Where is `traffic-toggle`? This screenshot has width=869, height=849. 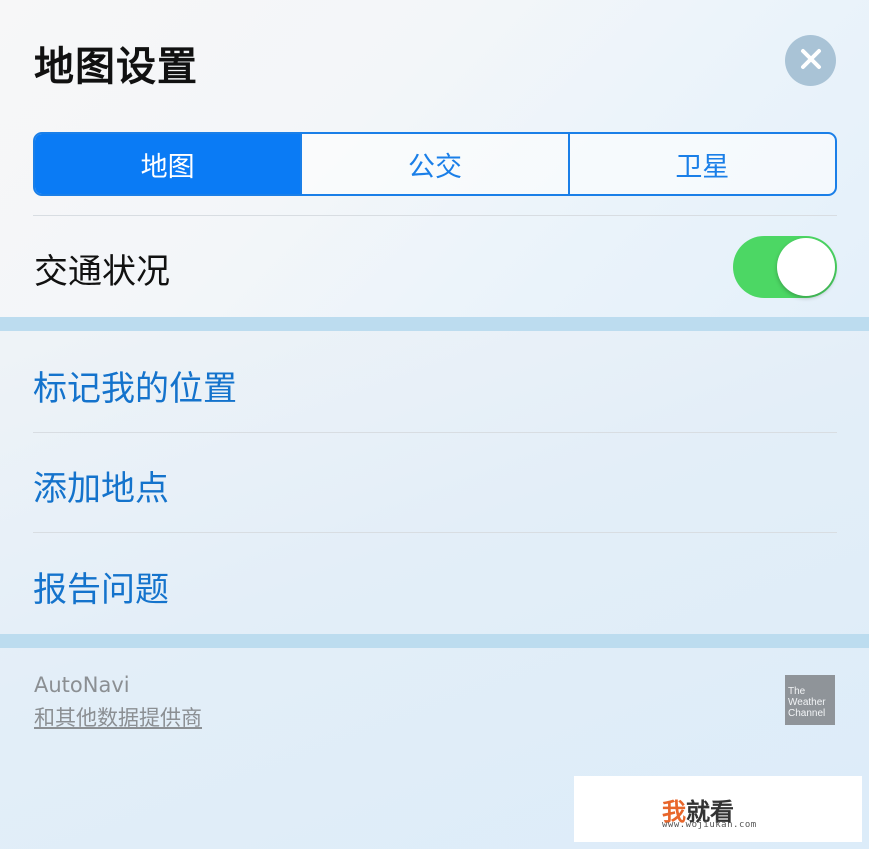
traffic-toggle is located at coordinates (785, 267).